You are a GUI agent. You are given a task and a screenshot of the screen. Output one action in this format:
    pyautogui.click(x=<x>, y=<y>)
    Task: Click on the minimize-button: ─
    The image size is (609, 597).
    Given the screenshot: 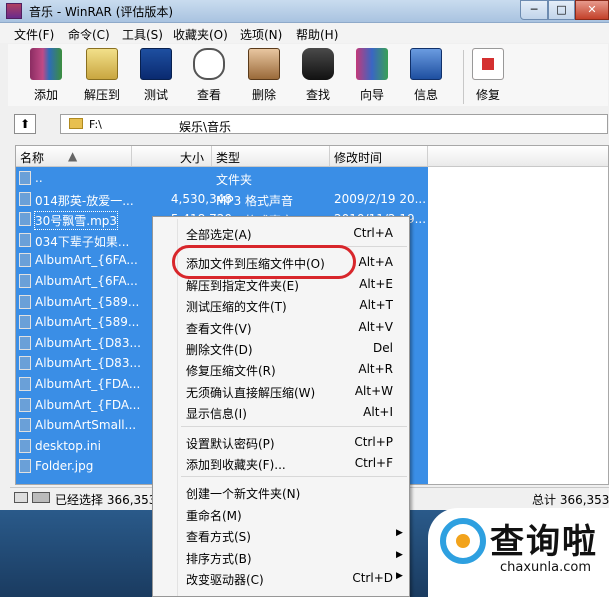 What is the action you would take?
    pyautogui.click(x=534, y=10)
    